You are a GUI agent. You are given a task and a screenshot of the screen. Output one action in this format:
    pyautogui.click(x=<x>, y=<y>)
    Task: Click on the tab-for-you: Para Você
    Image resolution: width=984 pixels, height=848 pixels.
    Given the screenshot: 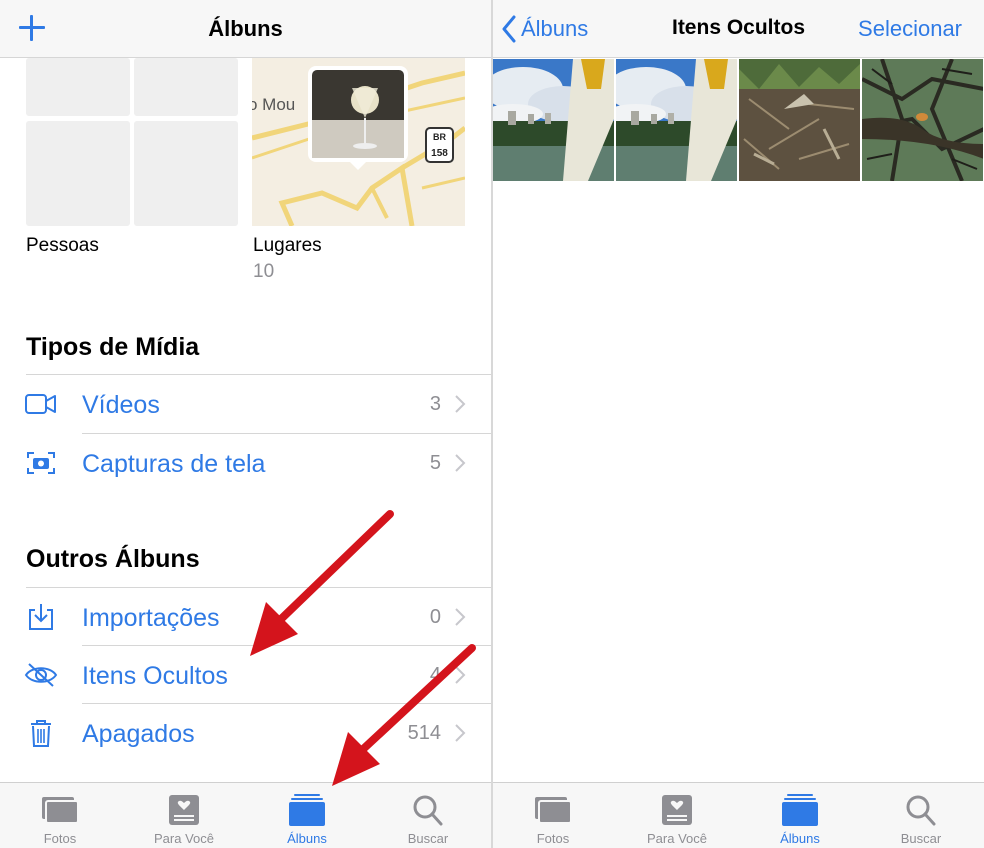 What is the action you would take?
    pyautogui.click(x=677, y=819)
    